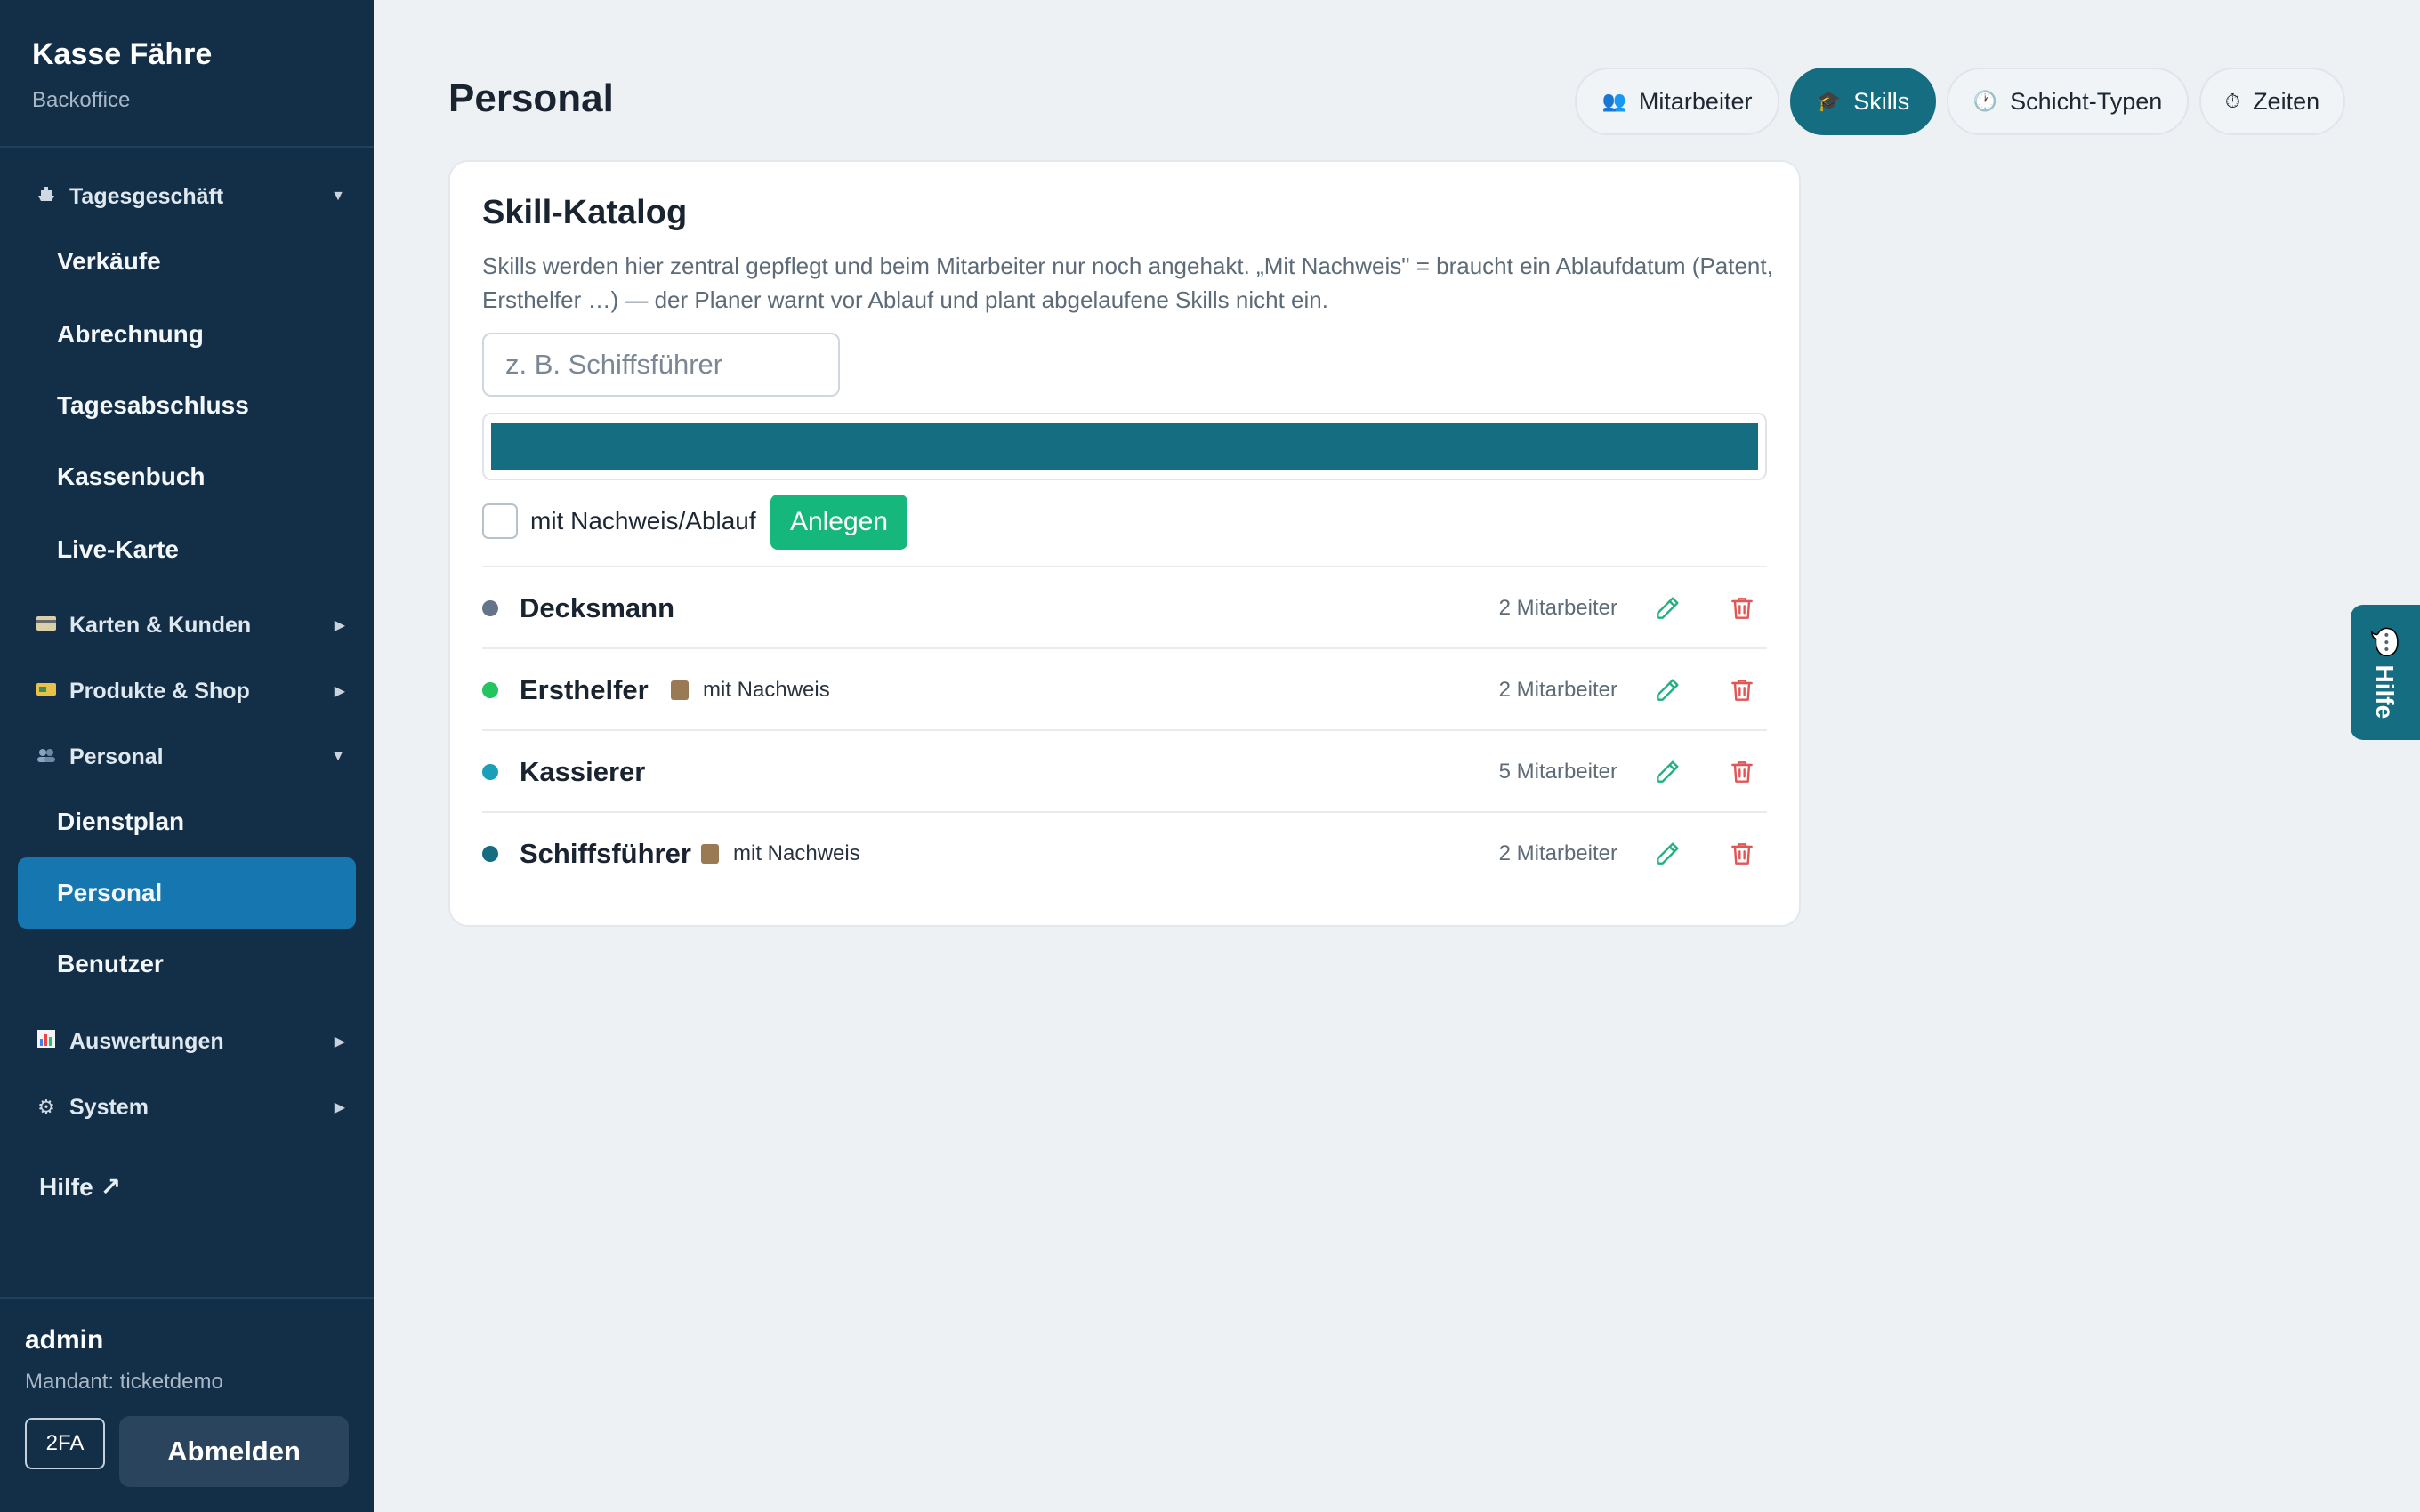 The image size is (2420, 1512). What do you see at coordinates (116, 756) in the screenshot?
I see `nav-group-label: Personal` at bounding box center [116, 756].